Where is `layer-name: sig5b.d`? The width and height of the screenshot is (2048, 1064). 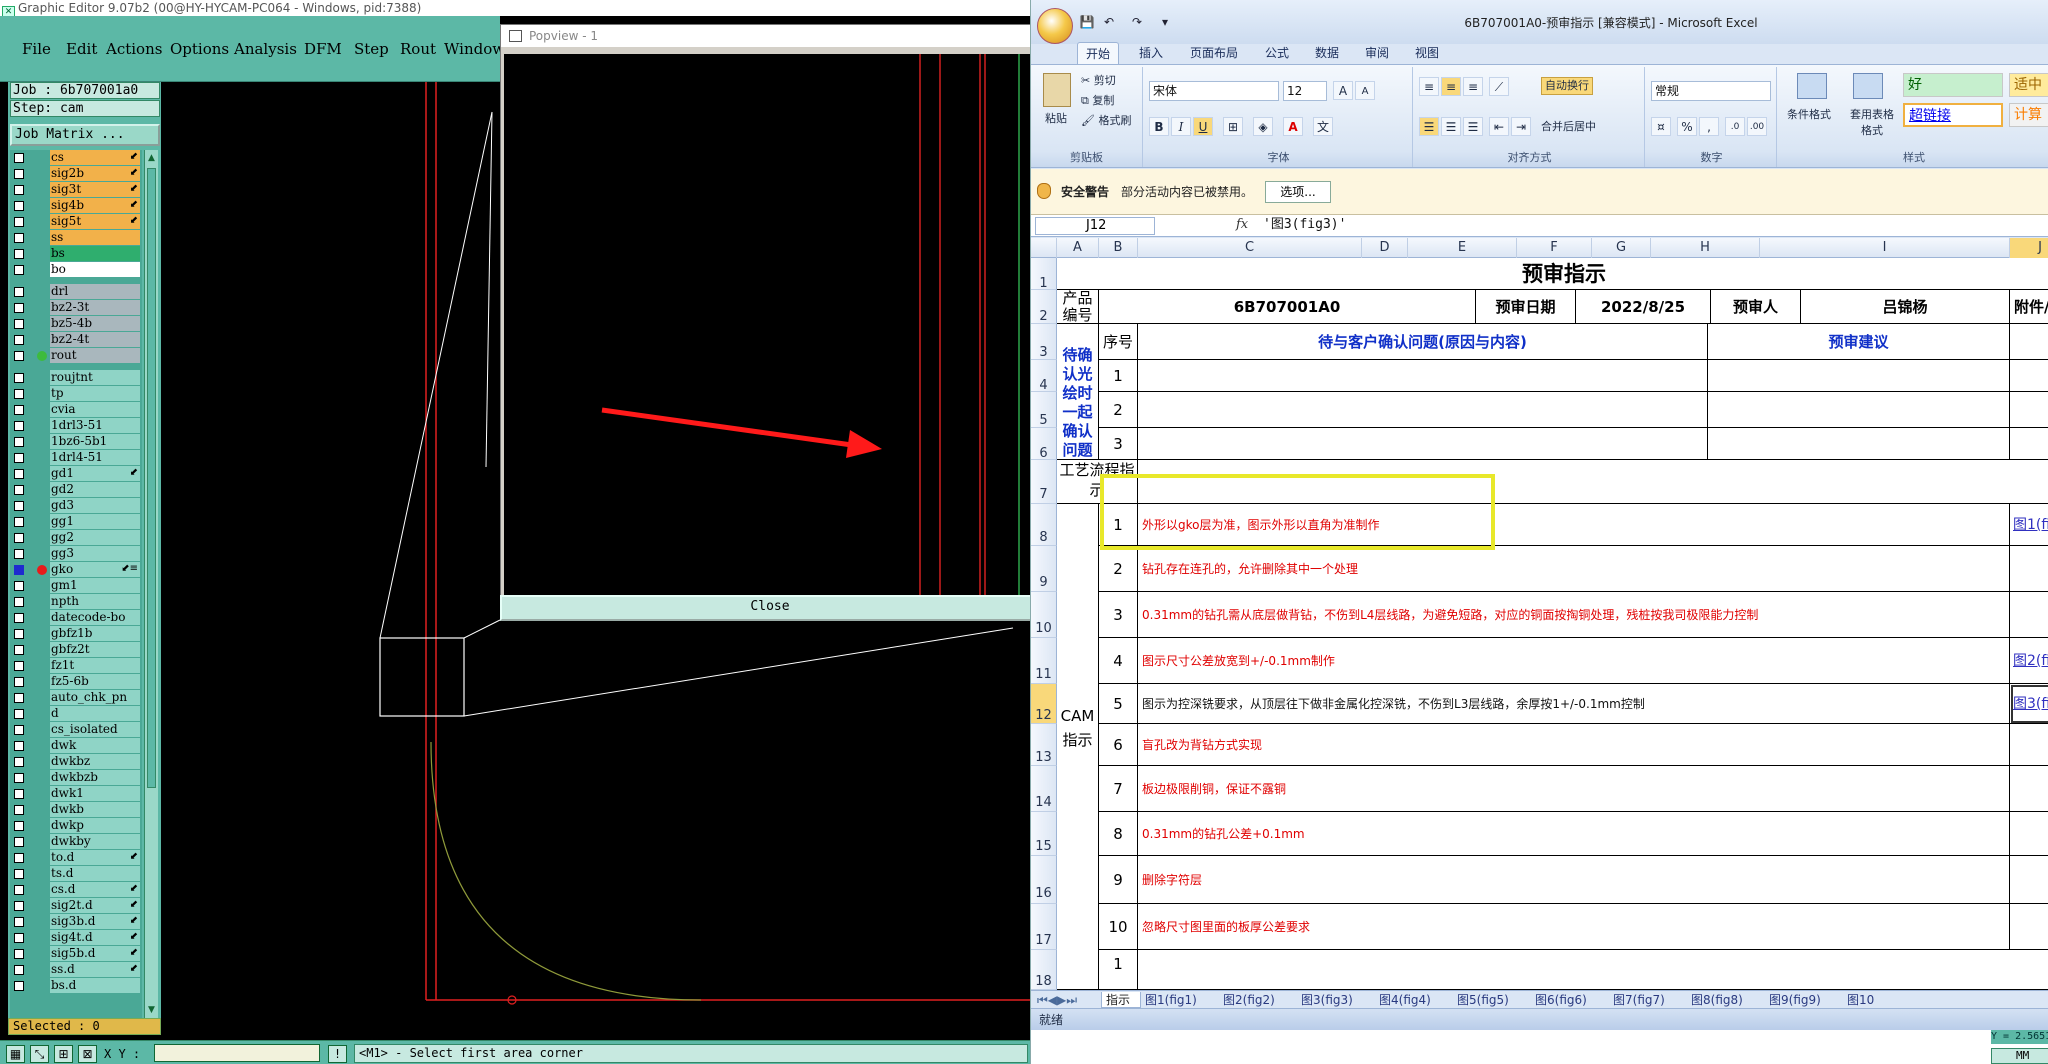 layer-name: sig5b.d is located at coordinates (95, 953).